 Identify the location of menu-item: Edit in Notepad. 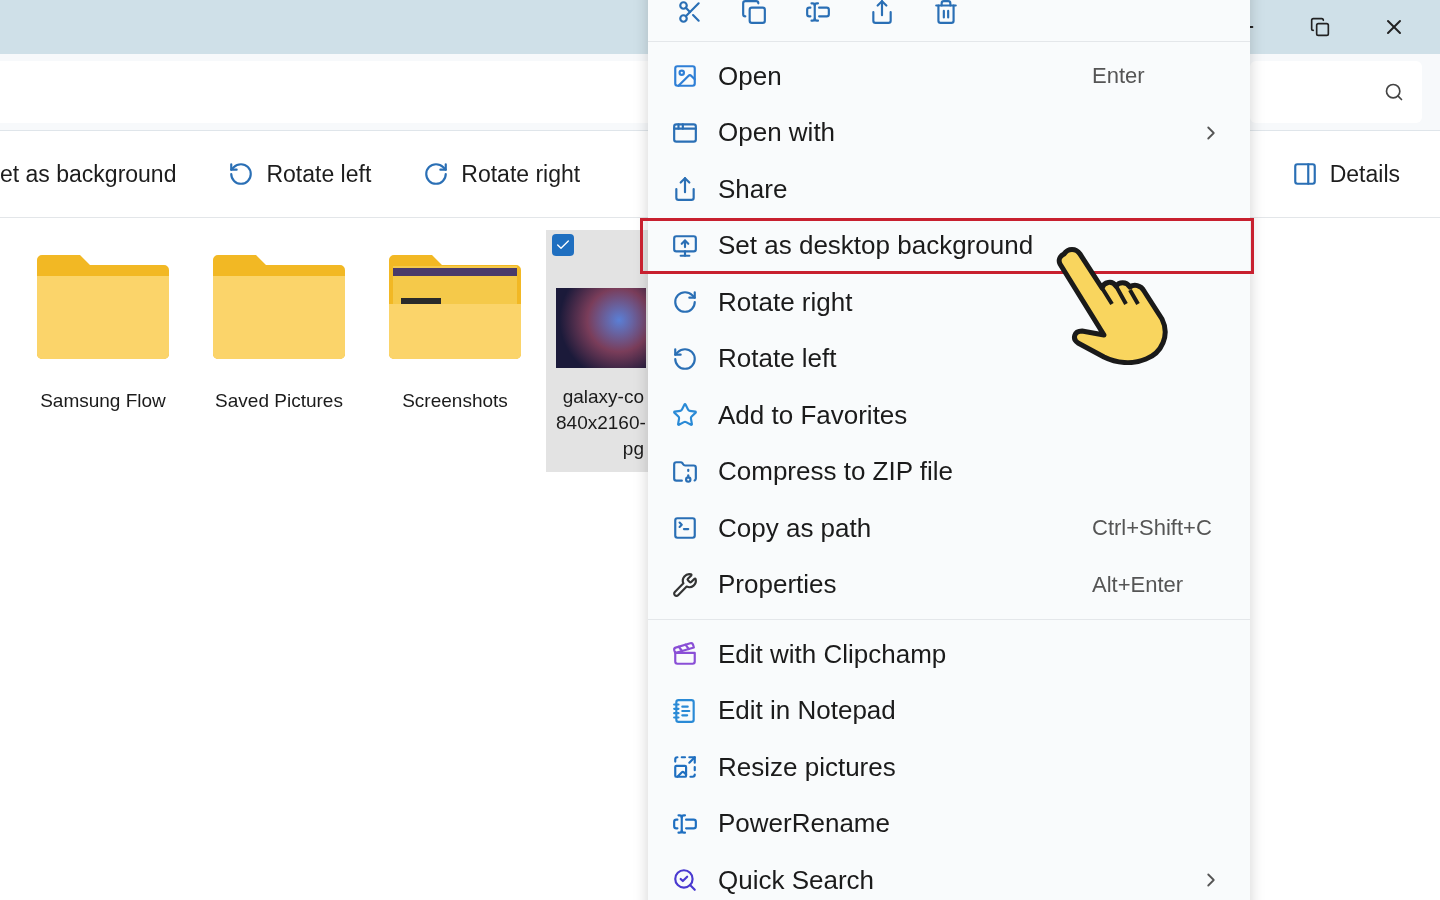
(949, 710).